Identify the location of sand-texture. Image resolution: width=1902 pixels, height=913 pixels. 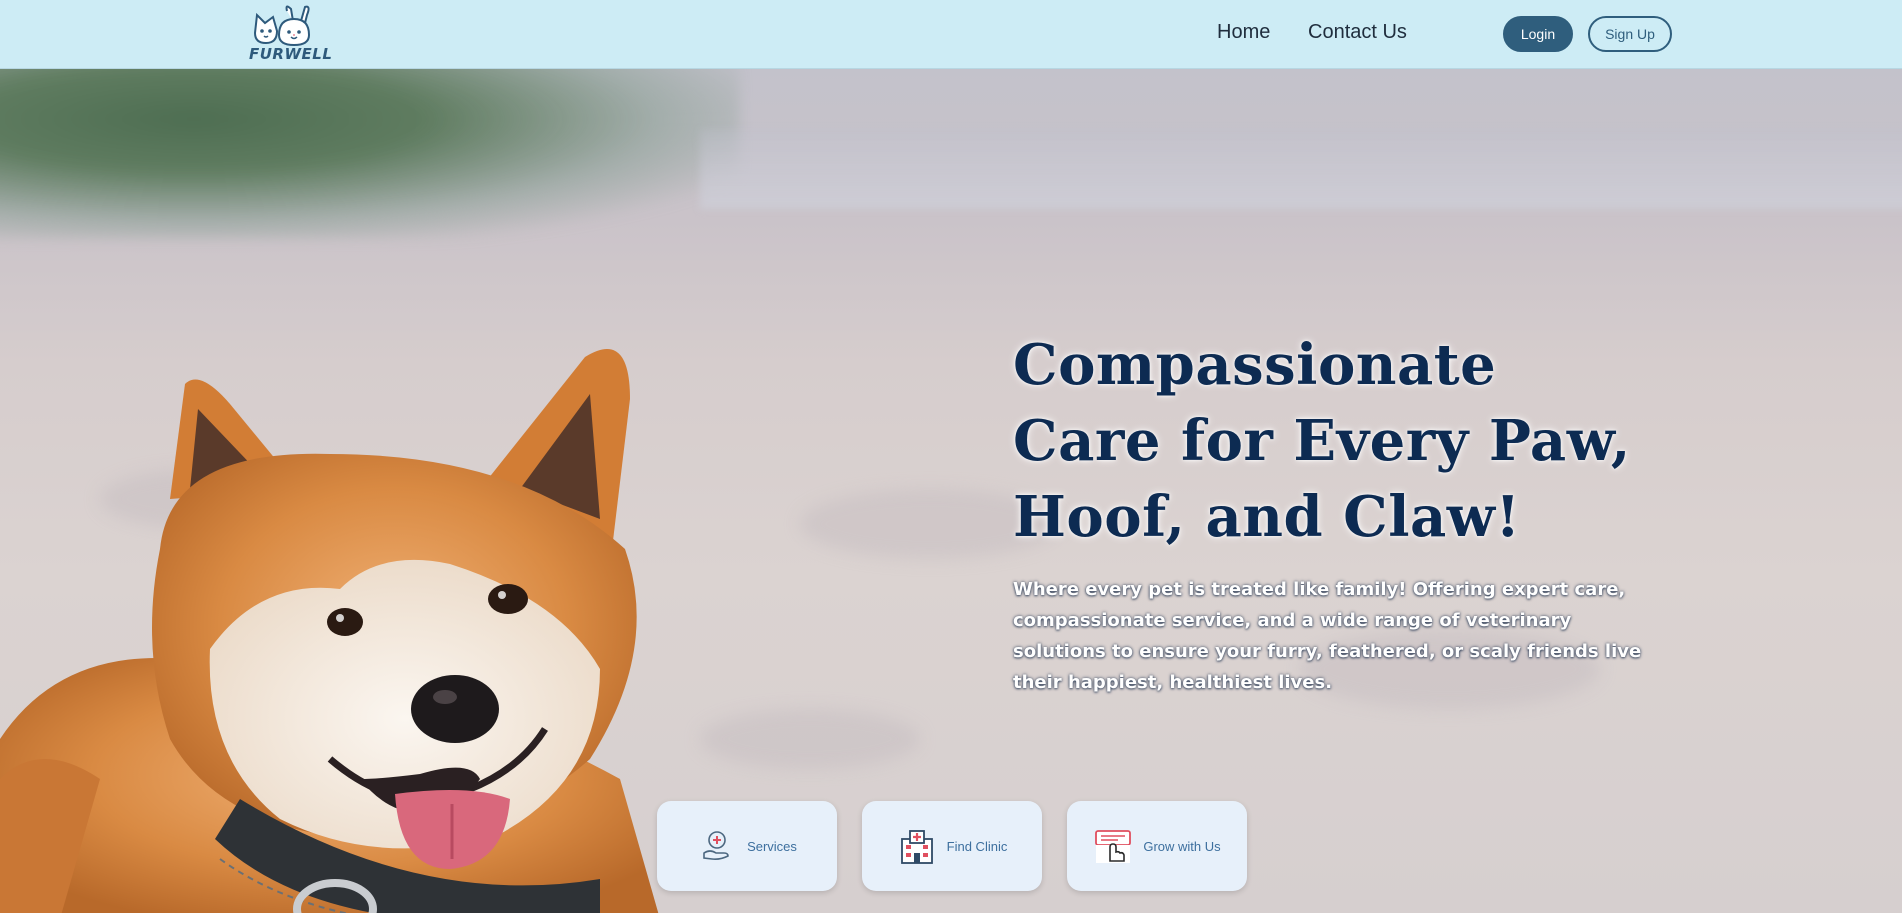
(810, 739).